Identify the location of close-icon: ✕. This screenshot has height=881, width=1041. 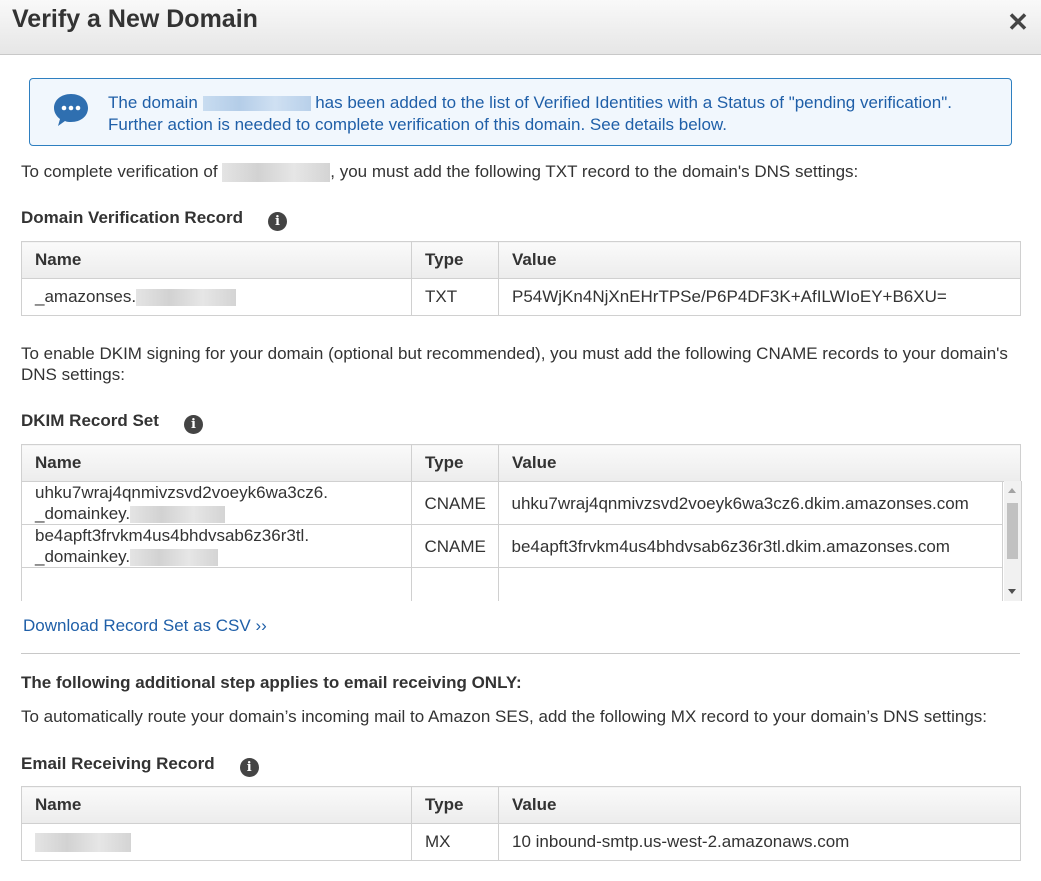
(1018, 22).